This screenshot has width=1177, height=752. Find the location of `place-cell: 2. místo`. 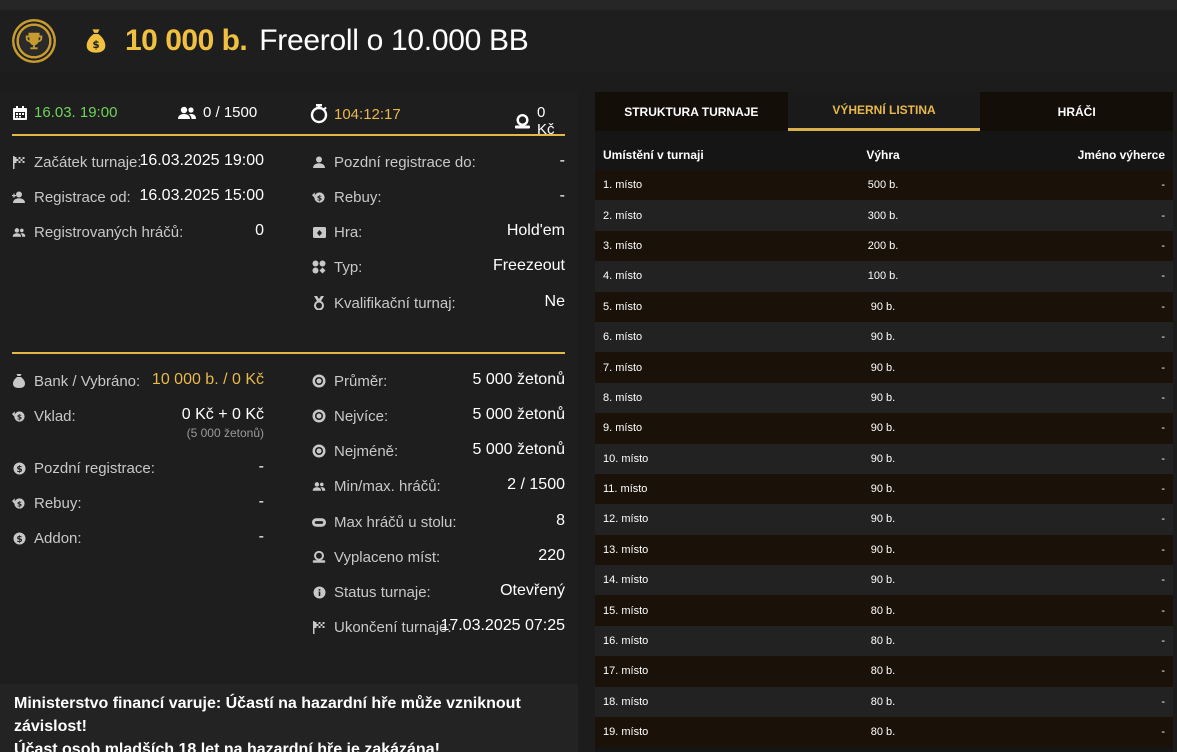

place-cell: 2. místo is located at coordinates (623, 215).